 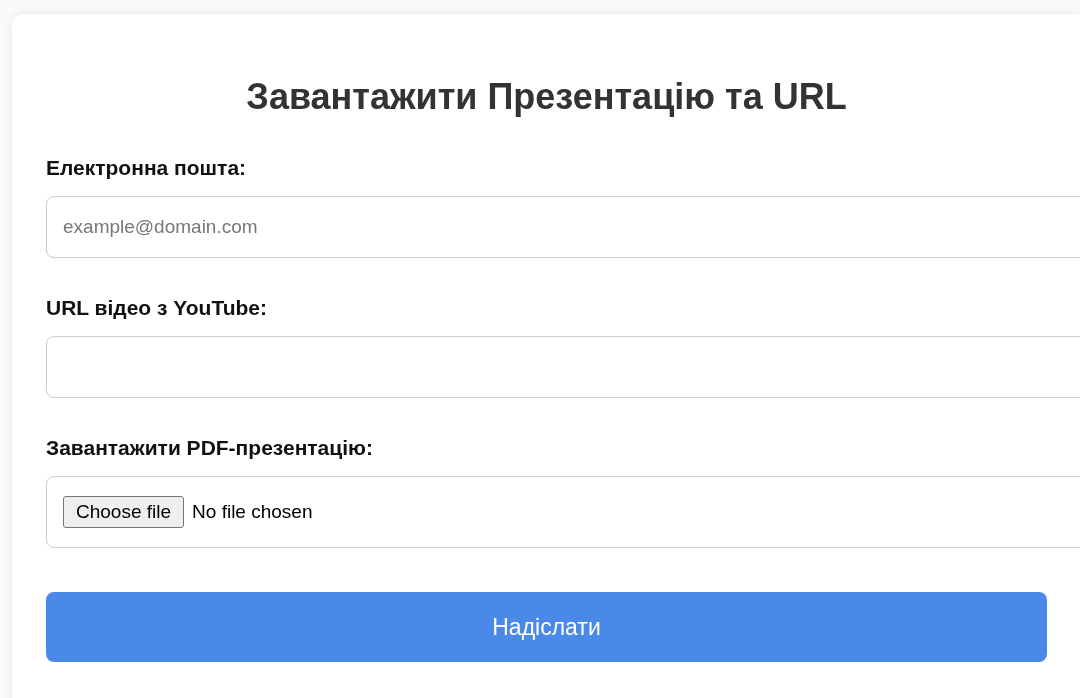 I want to click on field-label: URL відео з YouTube:, so click(x=156, y=308).